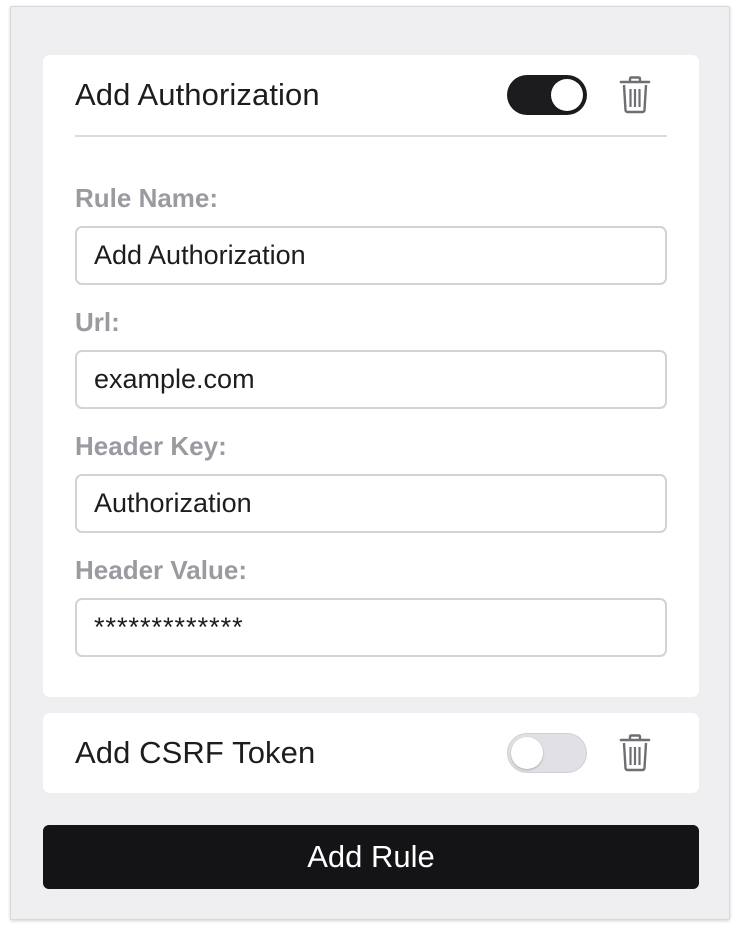 The width and height of the screenshot is (740, 934). I want to click on rule-title: Add Authorization, so click(197, 94).